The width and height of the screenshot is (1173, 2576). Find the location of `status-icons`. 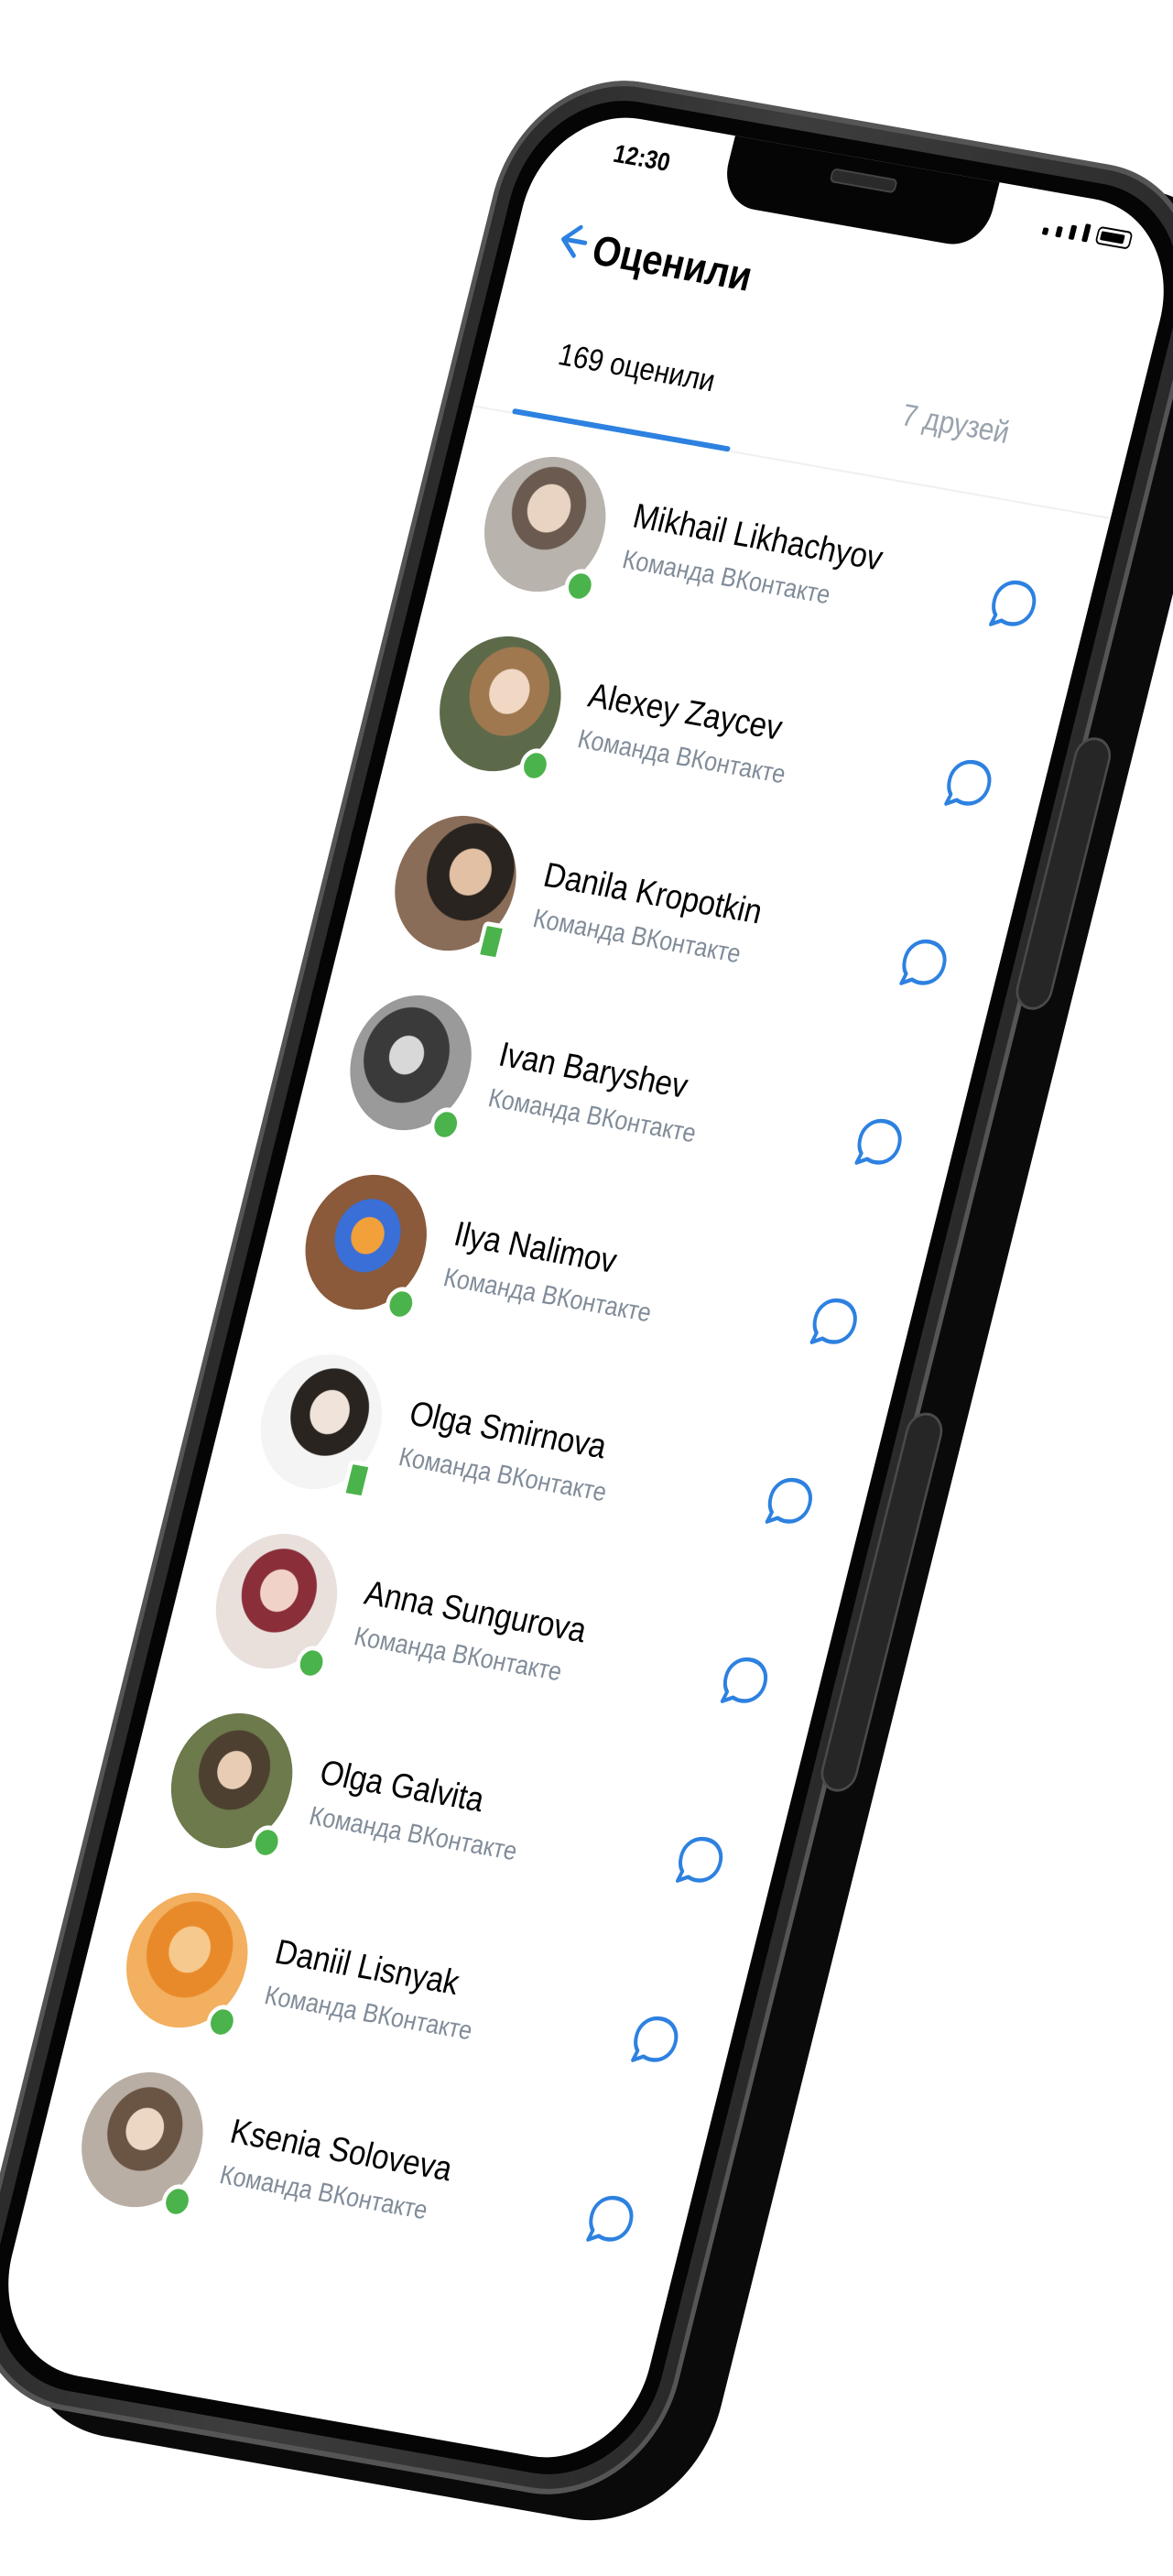

status-icons is located at coordinates (1087, 233).